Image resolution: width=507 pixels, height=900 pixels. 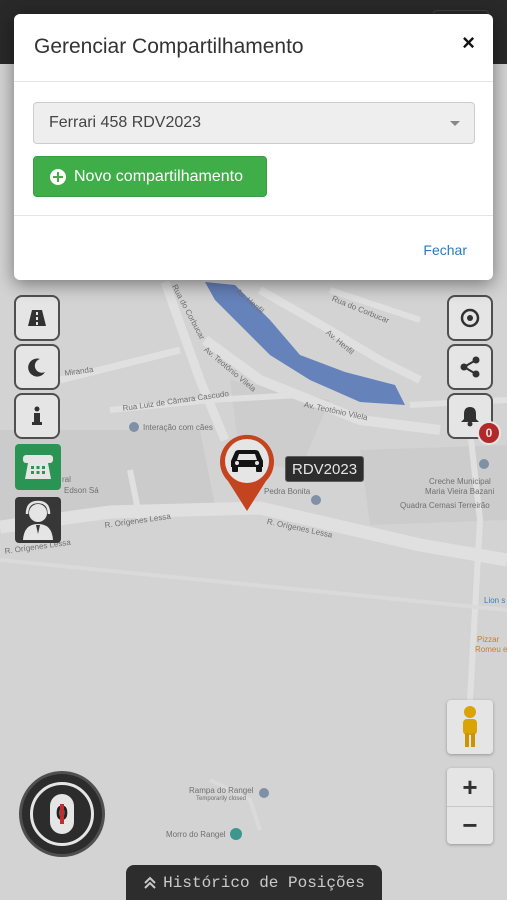 What do you see at coordinates (169, 46) in the screenshot?
I see `dialog-title: Gerenciar Compartilhamento` at bounding box center [169, 46].